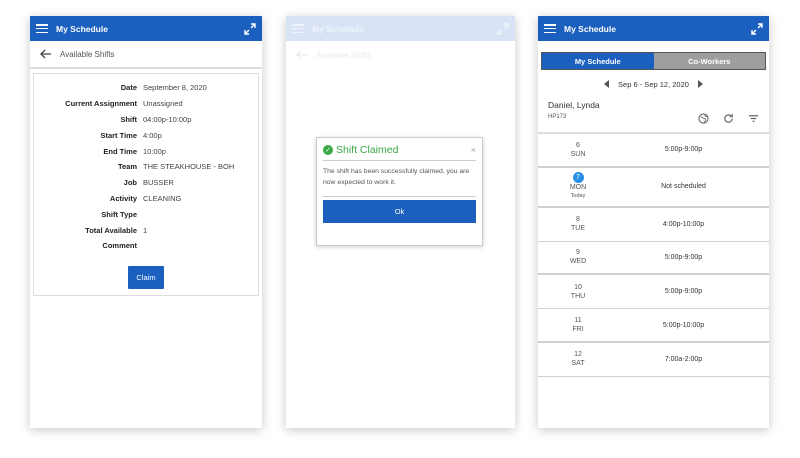 This screenshot has width=800, height=458. Describe the element at coordinates (653, 259) in the screenshot. I see `day-row: 9 WED 5:00p-9:00p` at that location.